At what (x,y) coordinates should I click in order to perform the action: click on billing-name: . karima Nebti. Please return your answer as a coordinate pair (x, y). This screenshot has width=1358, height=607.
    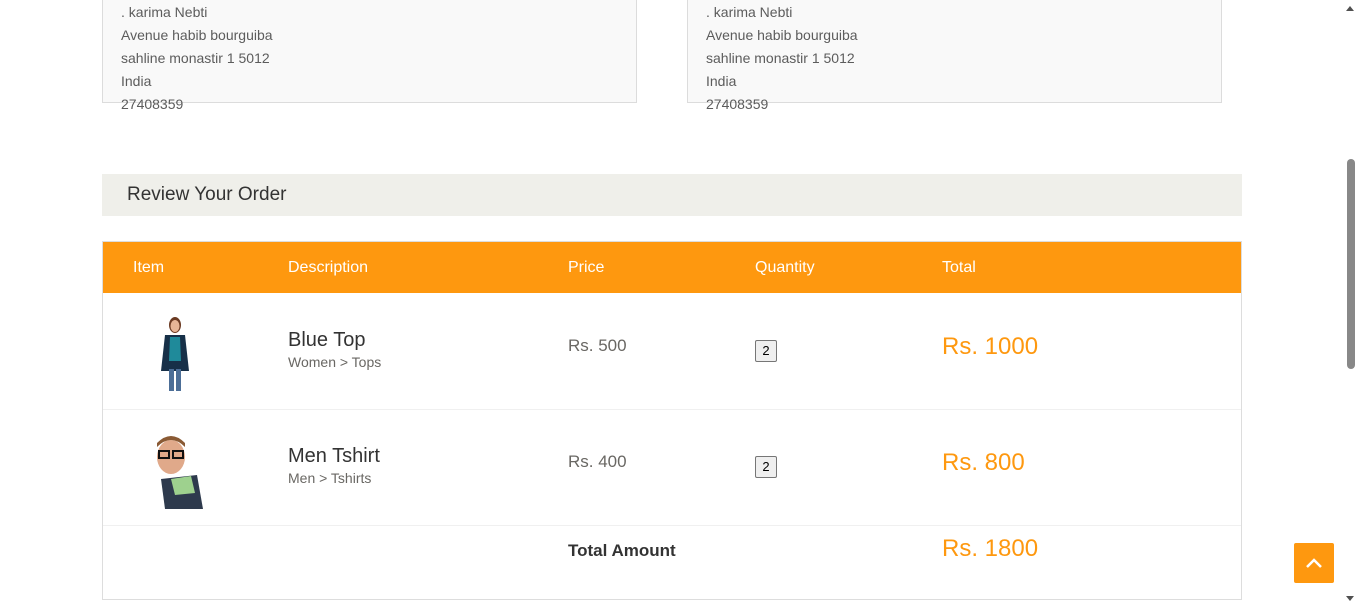
    Looking at the image, I should click on (749, 12).